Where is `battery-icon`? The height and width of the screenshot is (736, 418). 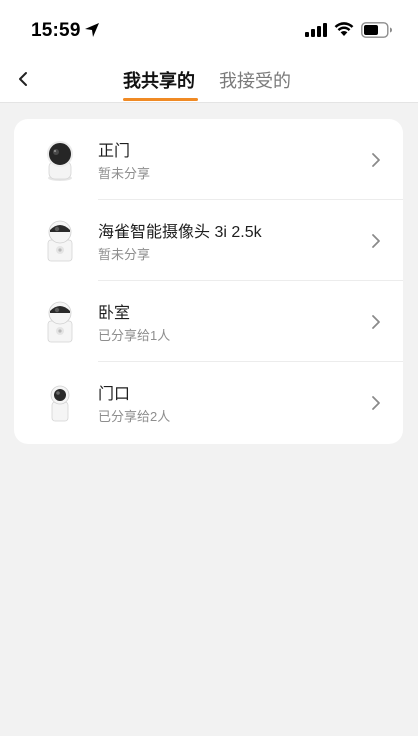 battery-icon is located at coordinates (376, 30).